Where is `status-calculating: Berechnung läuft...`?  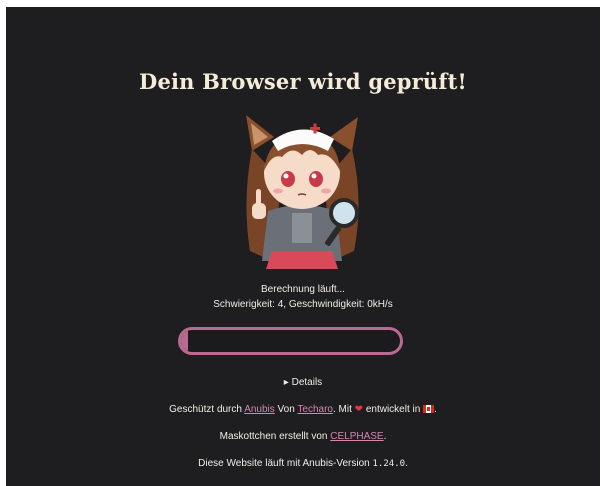 status-calculating: Berechnung läuft... is located at coordinates (303, 289).